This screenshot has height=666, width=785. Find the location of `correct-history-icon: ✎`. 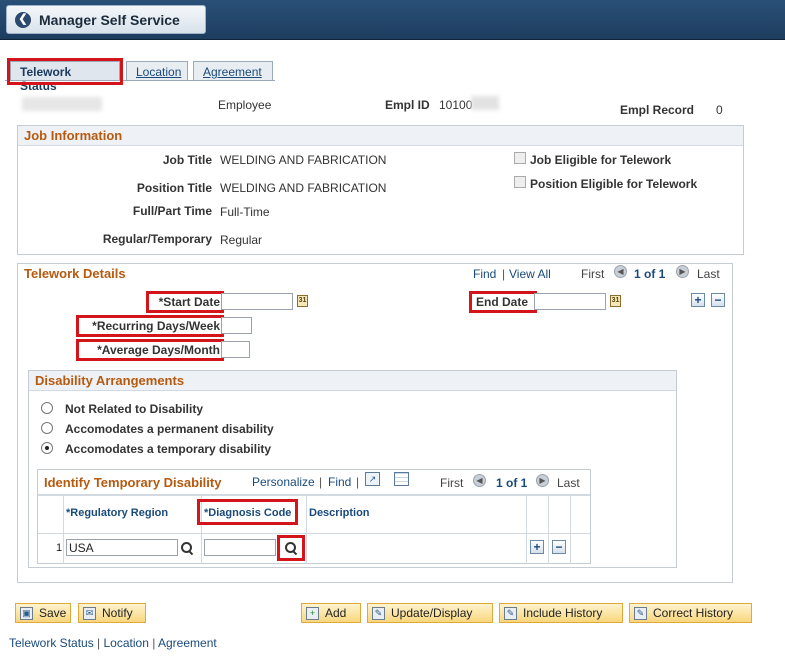

correct-history-icon: ✎ is located at coordinates (640, 613).